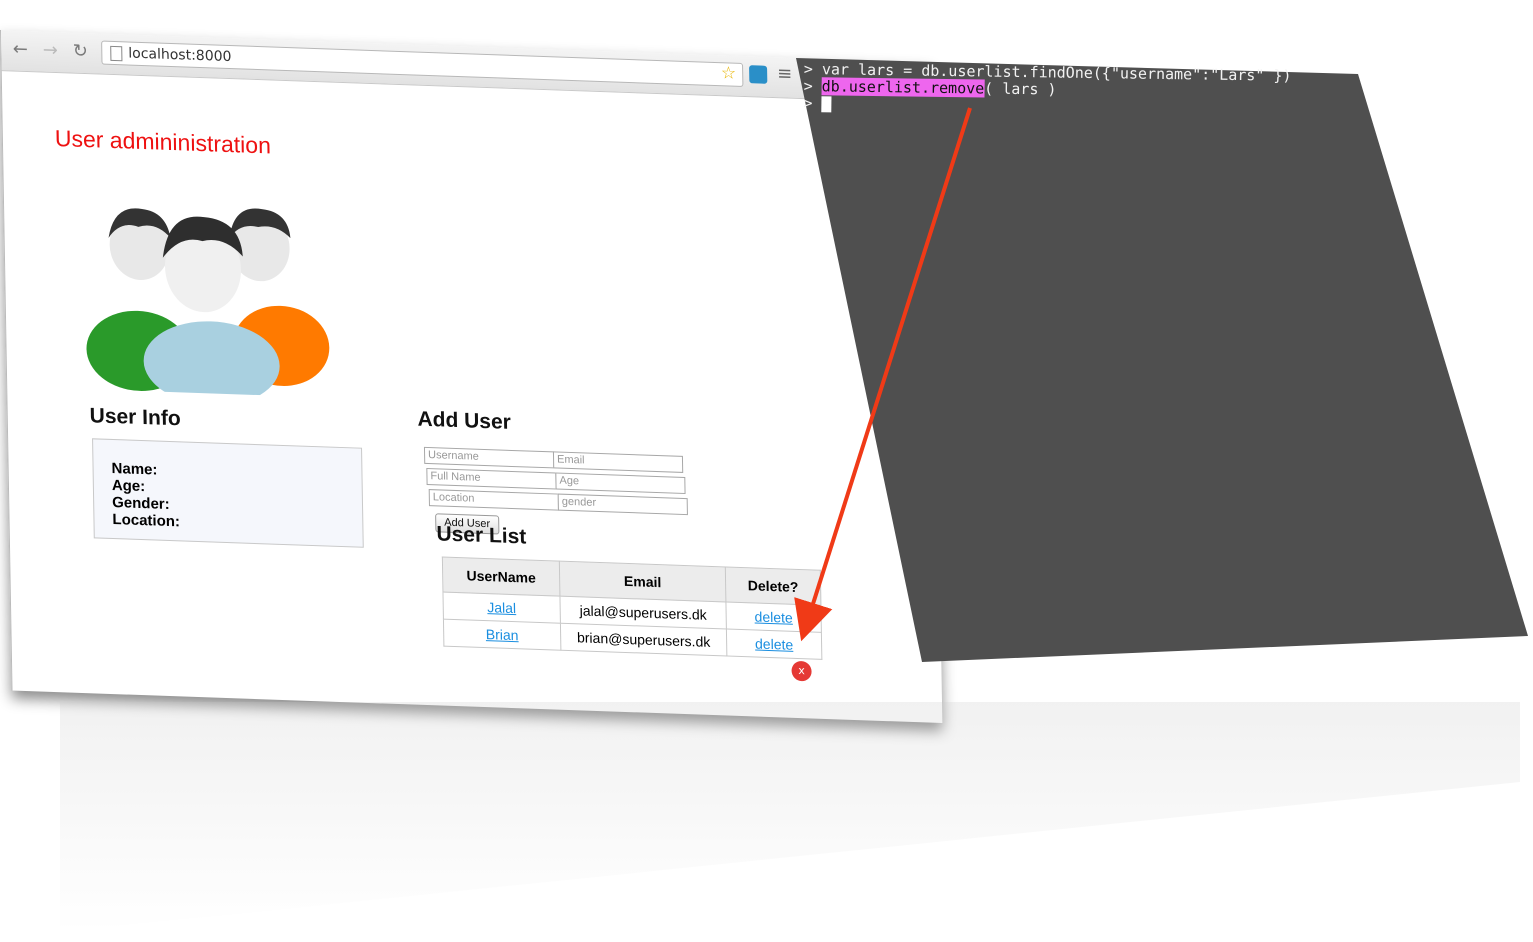 The image size is (1533, 942). What do you see at coordinates (493, 500) in the screenshot?
I see `location-input: Location` at bounding box center [493, 500].